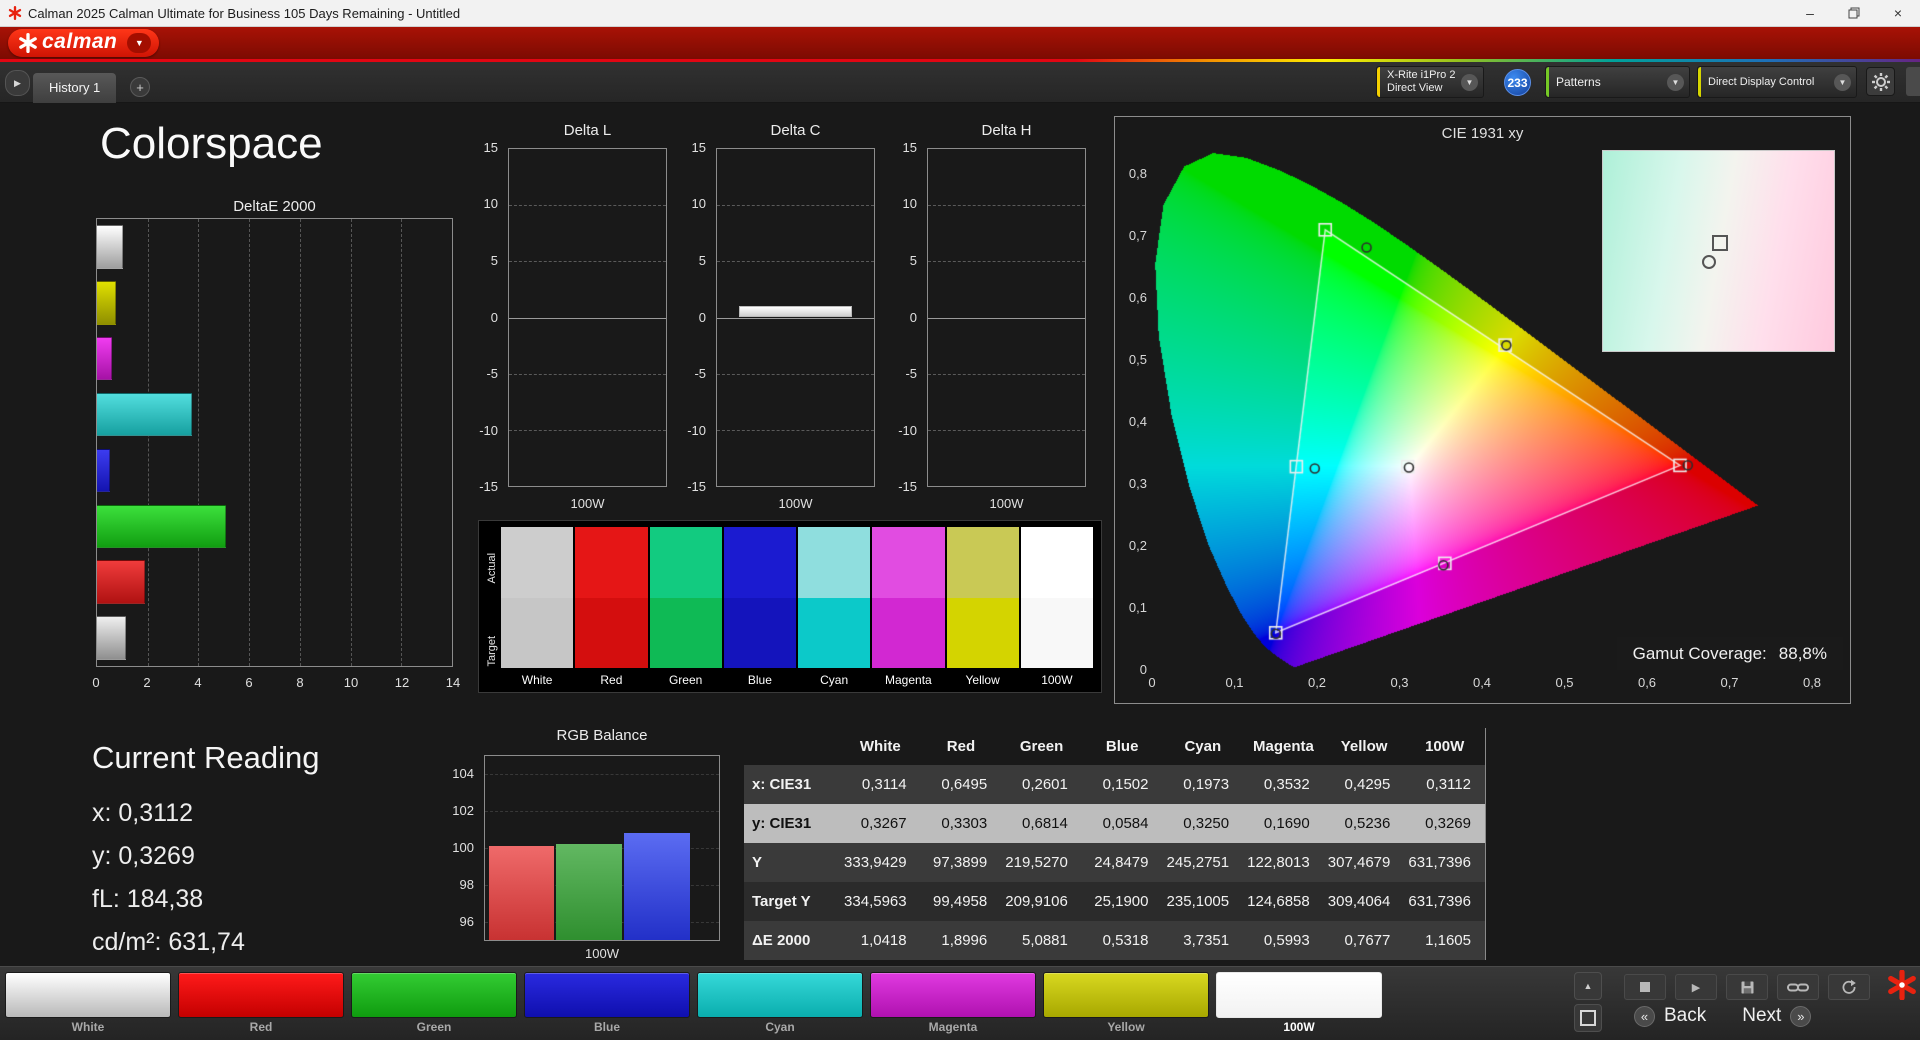 Image resolution: width=1920 pixels, height=1040 pixels. Describe the element at coordinates (1588, 986) in the screenshot. I see `collapse-panel-button: ▲` at that location.